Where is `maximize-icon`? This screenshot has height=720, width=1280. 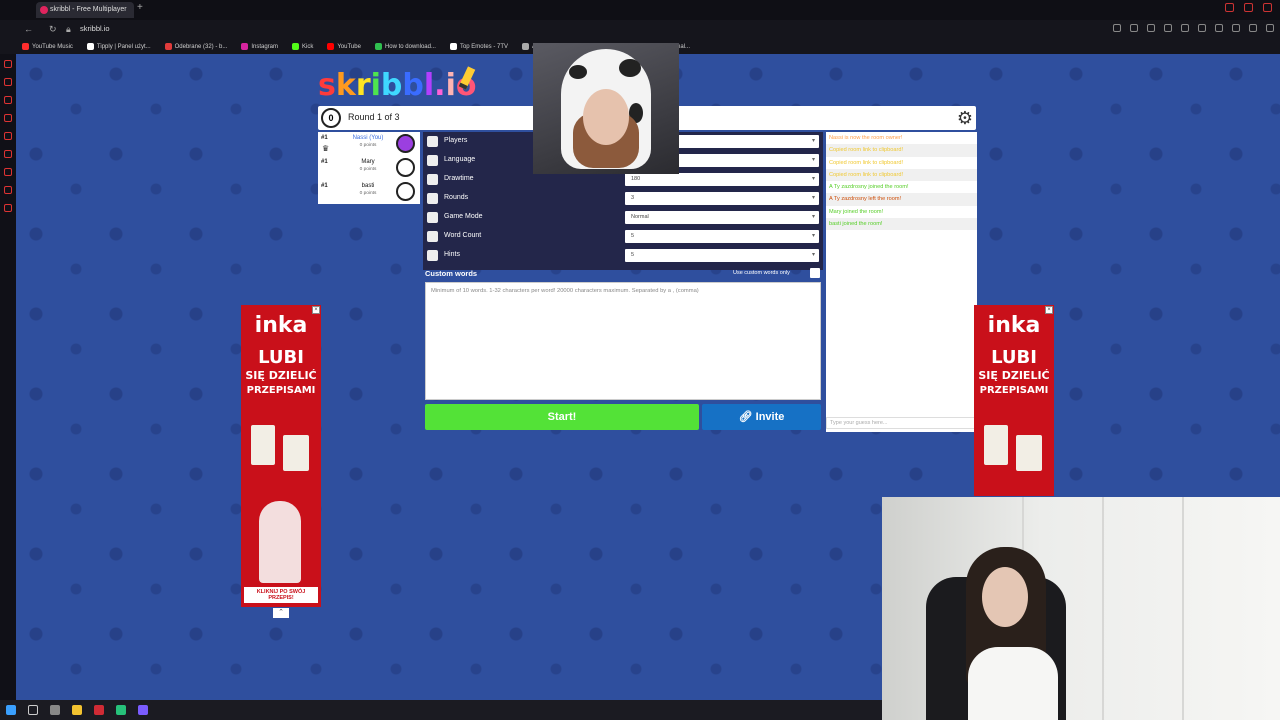
maximize-icon is located at coordinates (1248, 7).